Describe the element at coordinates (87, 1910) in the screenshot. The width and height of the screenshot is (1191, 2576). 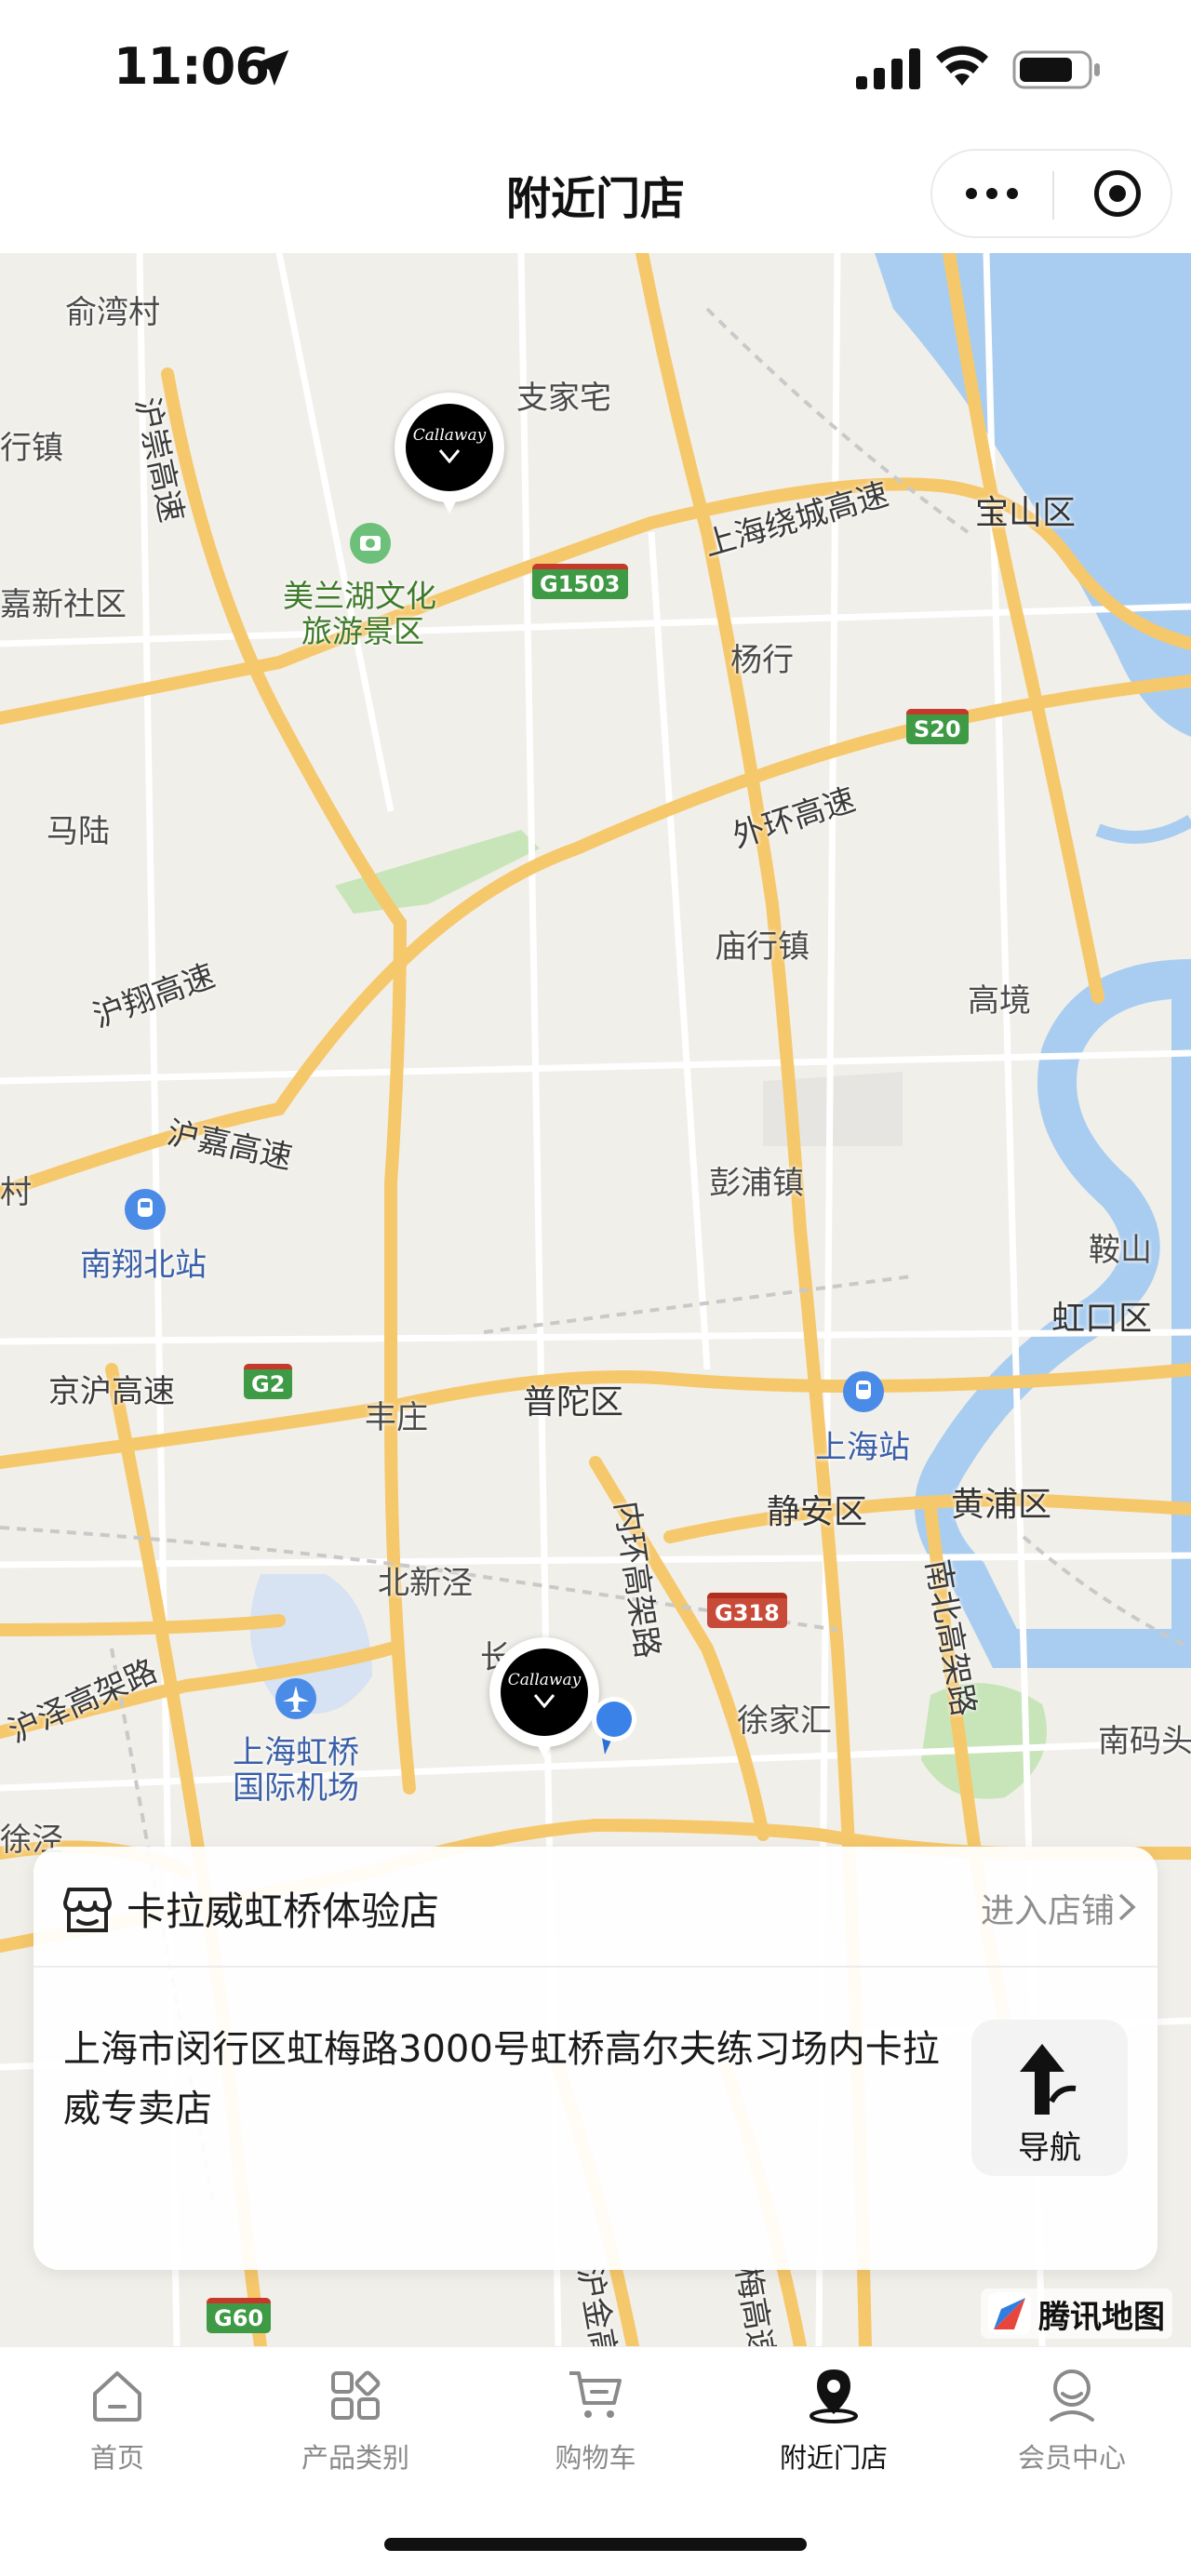
I see `storefront-icon` at that location.